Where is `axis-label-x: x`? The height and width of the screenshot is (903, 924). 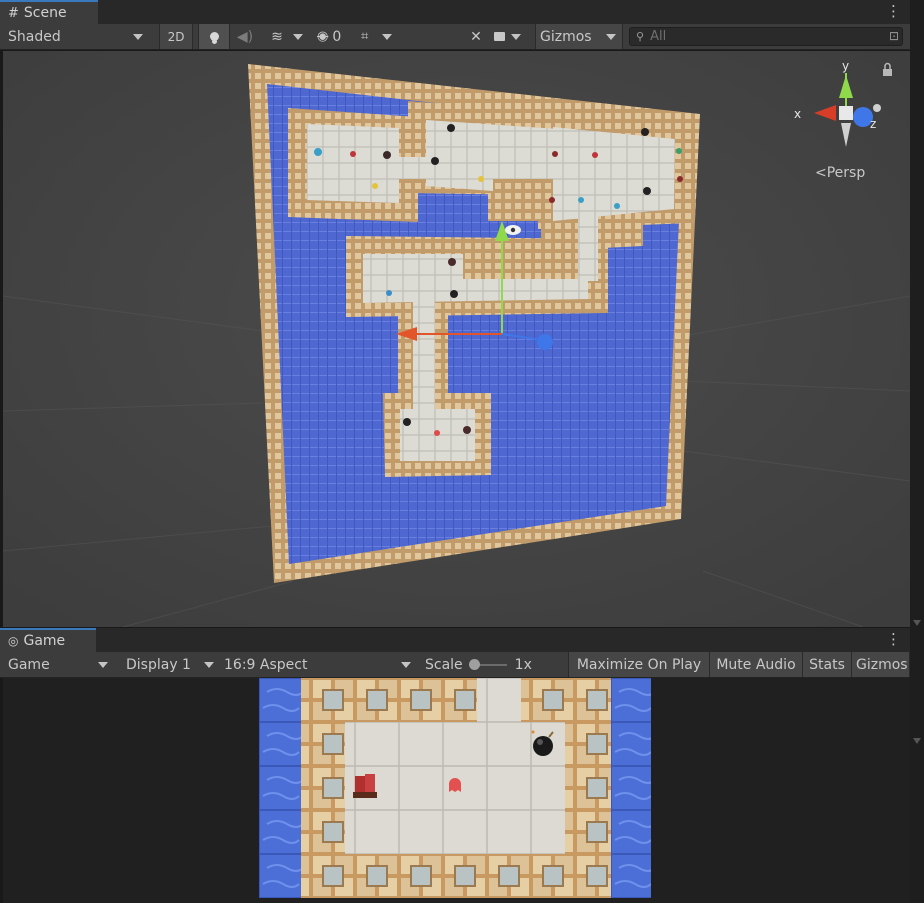 axis-label-x: x is located at coordinates (797, 114).